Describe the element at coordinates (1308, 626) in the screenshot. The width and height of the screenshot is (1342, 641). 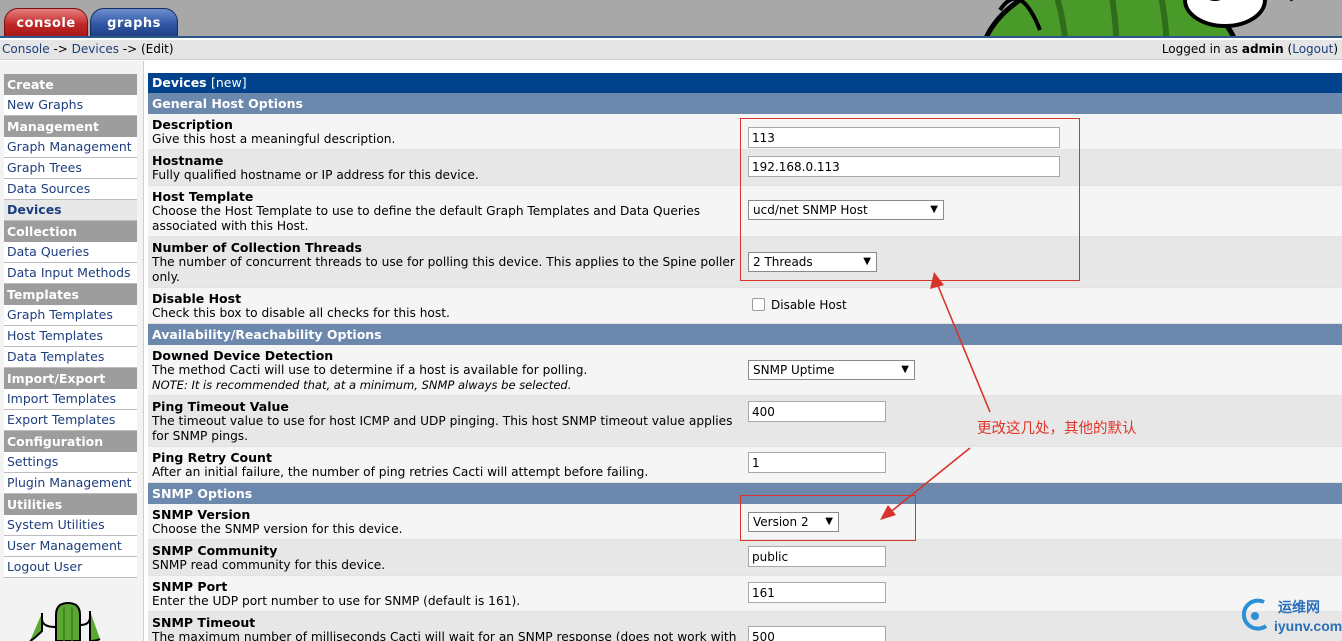
I see `watermark-en: iyunv.com` at that location.